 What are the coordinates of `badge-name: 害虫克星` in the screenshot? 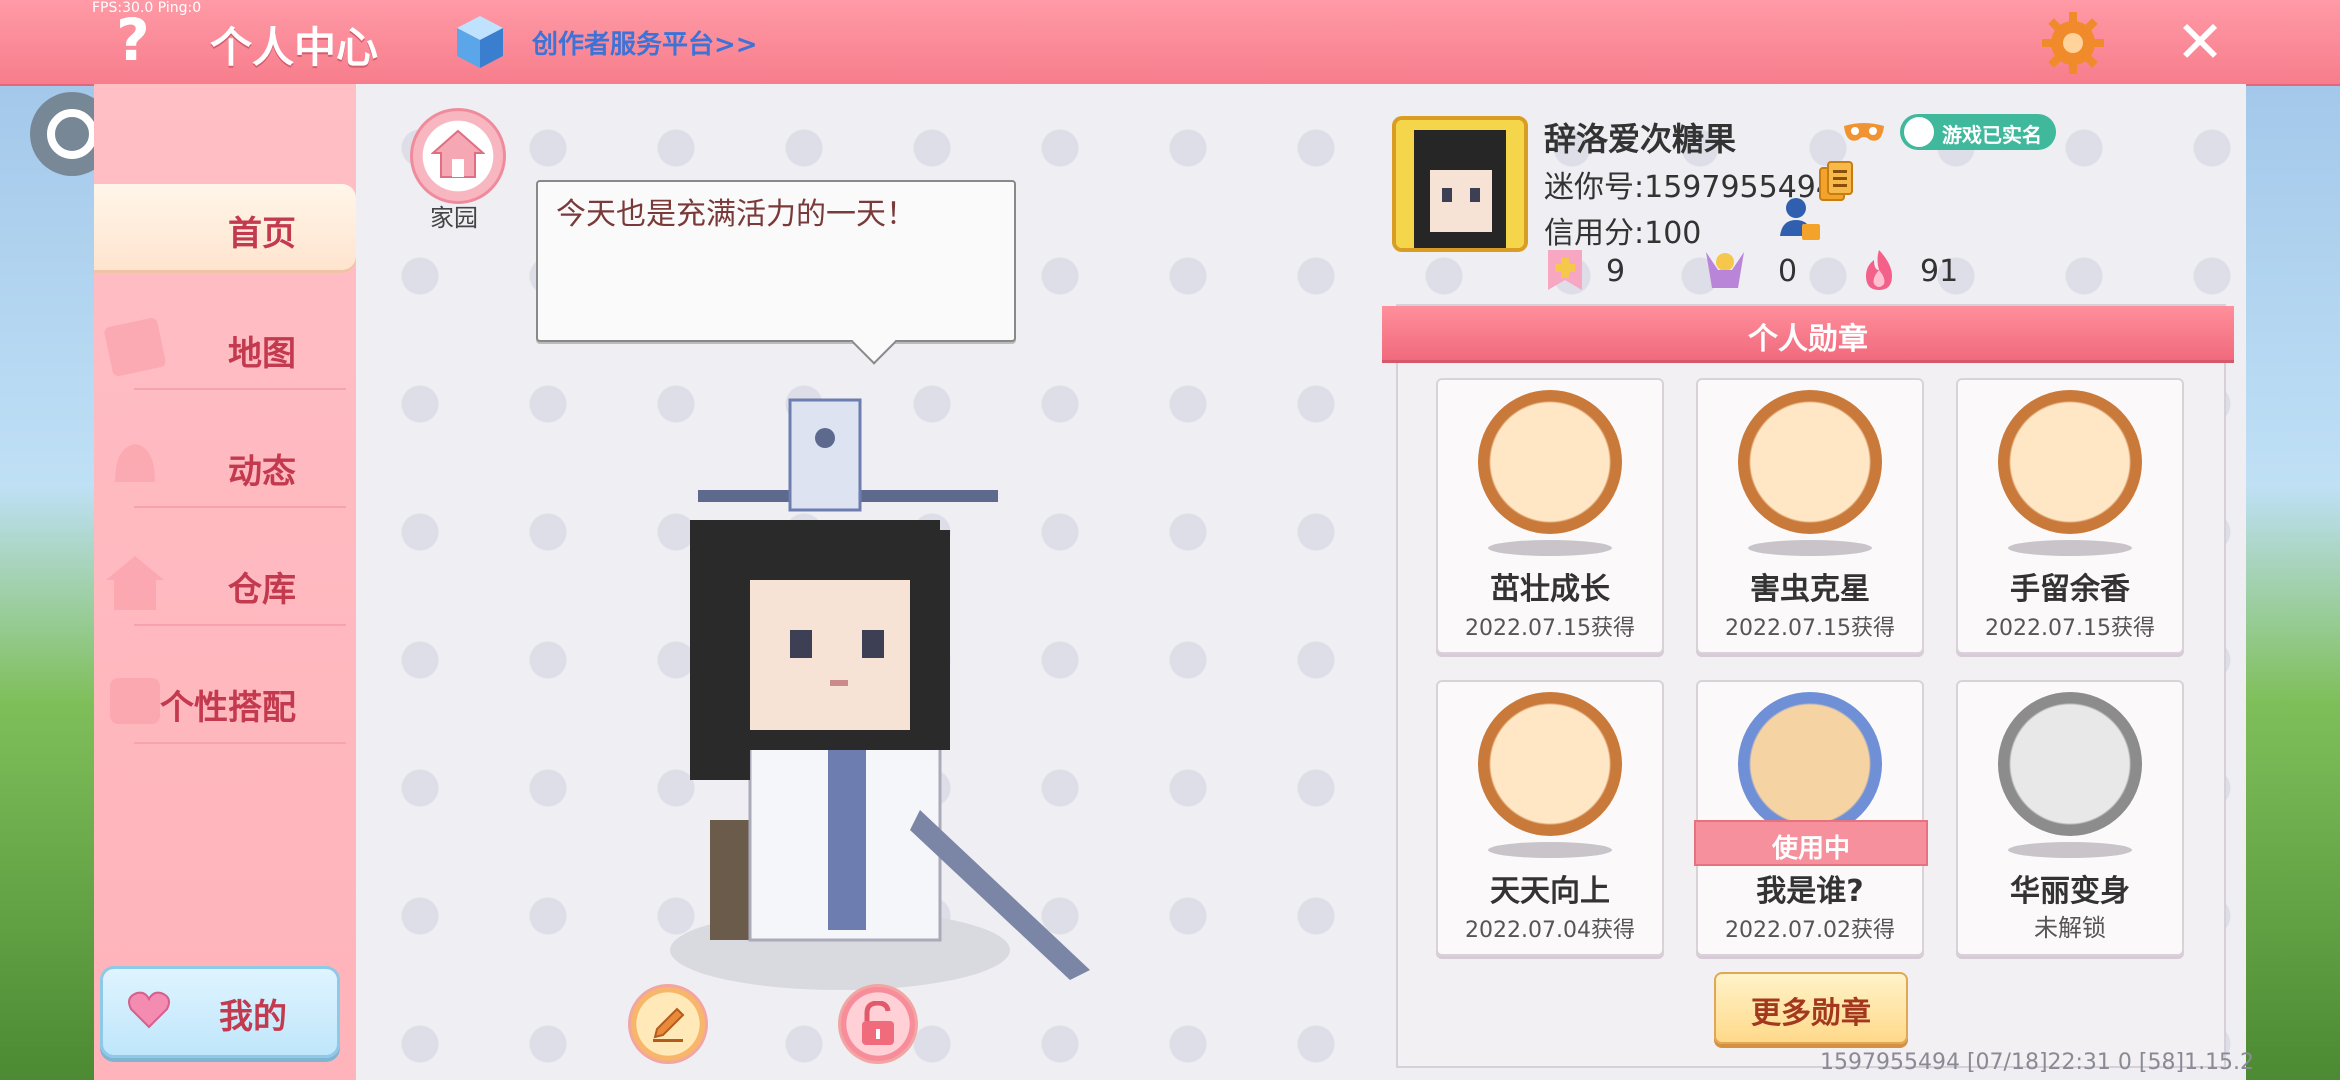 It's located at (1810, 589).